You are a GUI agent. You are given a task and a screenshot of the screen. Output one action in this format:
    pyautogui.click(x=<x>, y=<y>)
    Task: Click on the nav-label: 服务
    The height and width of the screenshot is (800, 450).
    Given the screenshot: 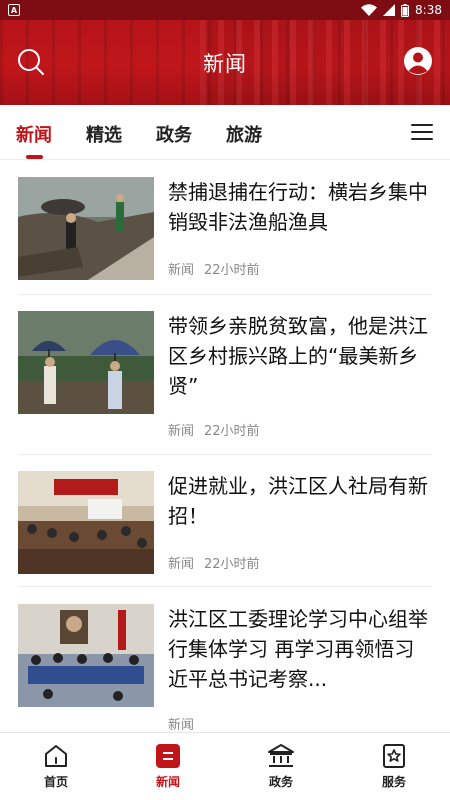 What is the action you would take?
    pyautogui.click(x=393, y=782)
    